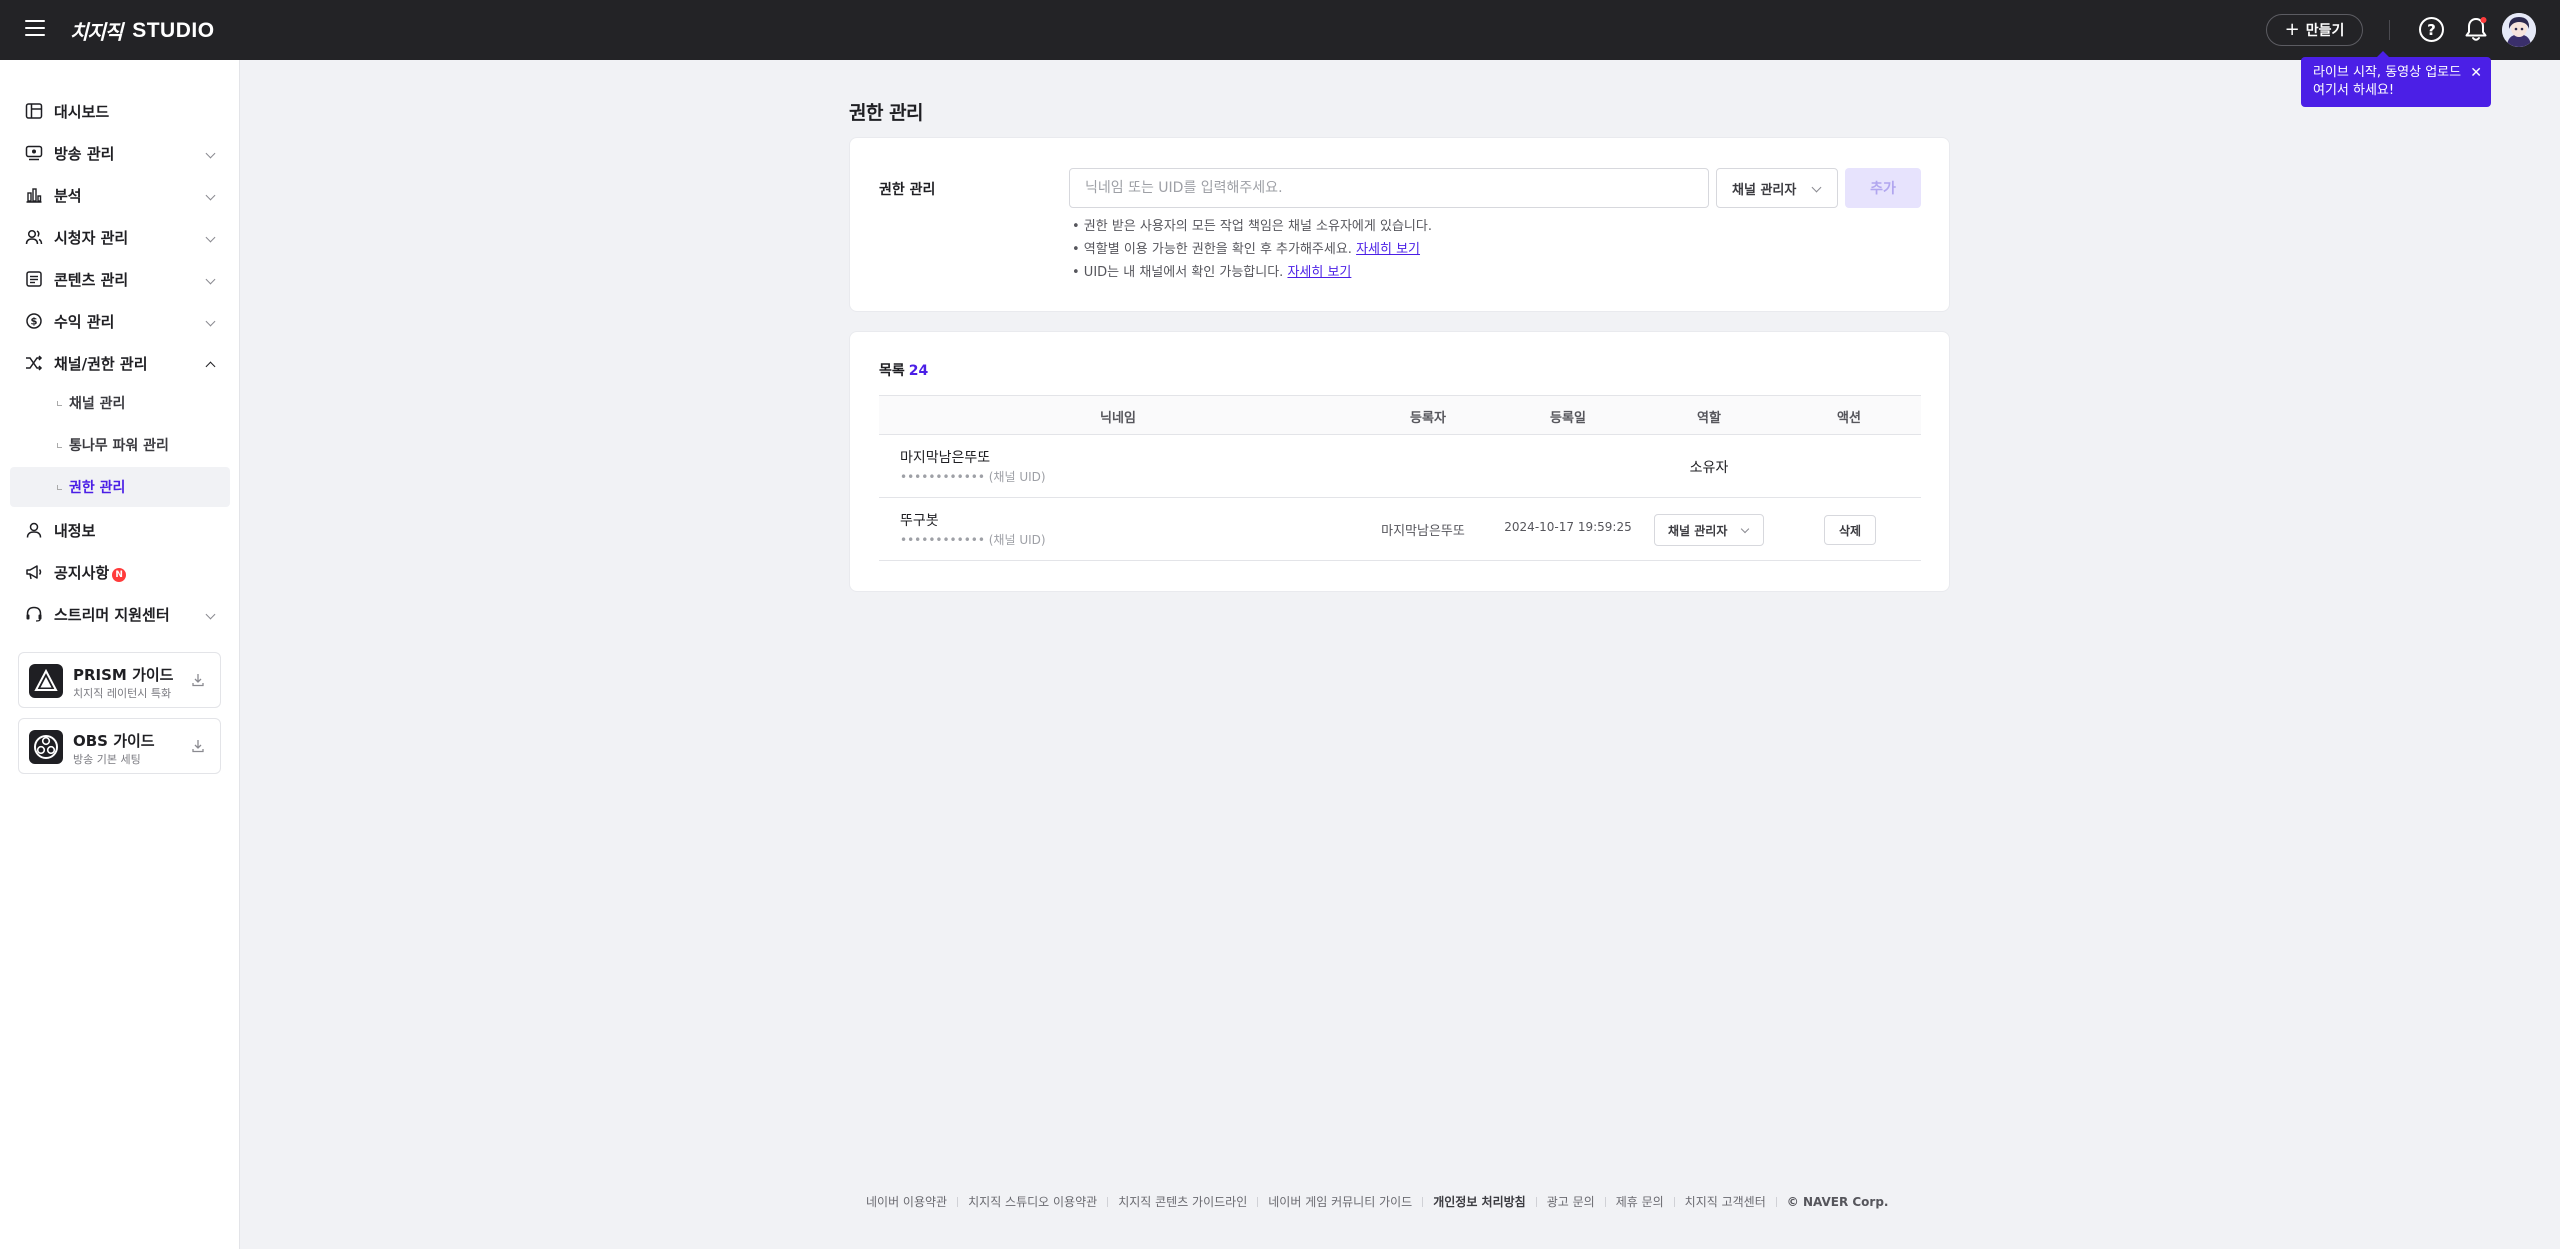 This screenshot has width=2560, height=1249. Describe the element at coordinates (1850, 530) in the screenshot. I see `delete-button: 삭제` at that location.